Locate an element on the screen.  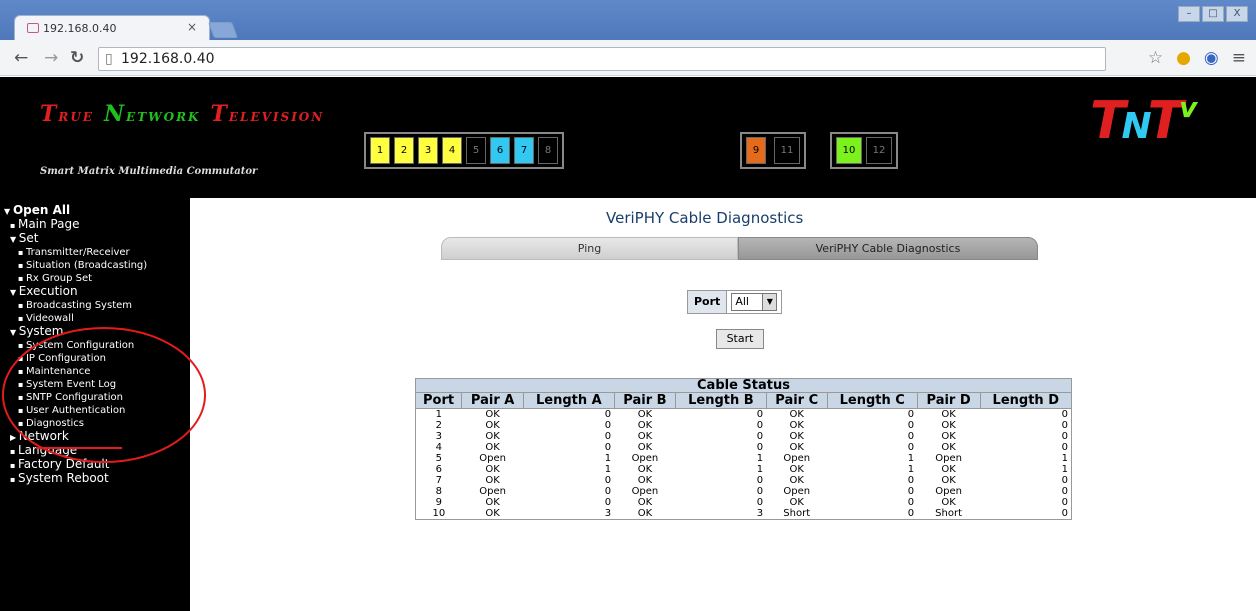
port-selector: Port All ▼ is located at coordinates (735, 302).